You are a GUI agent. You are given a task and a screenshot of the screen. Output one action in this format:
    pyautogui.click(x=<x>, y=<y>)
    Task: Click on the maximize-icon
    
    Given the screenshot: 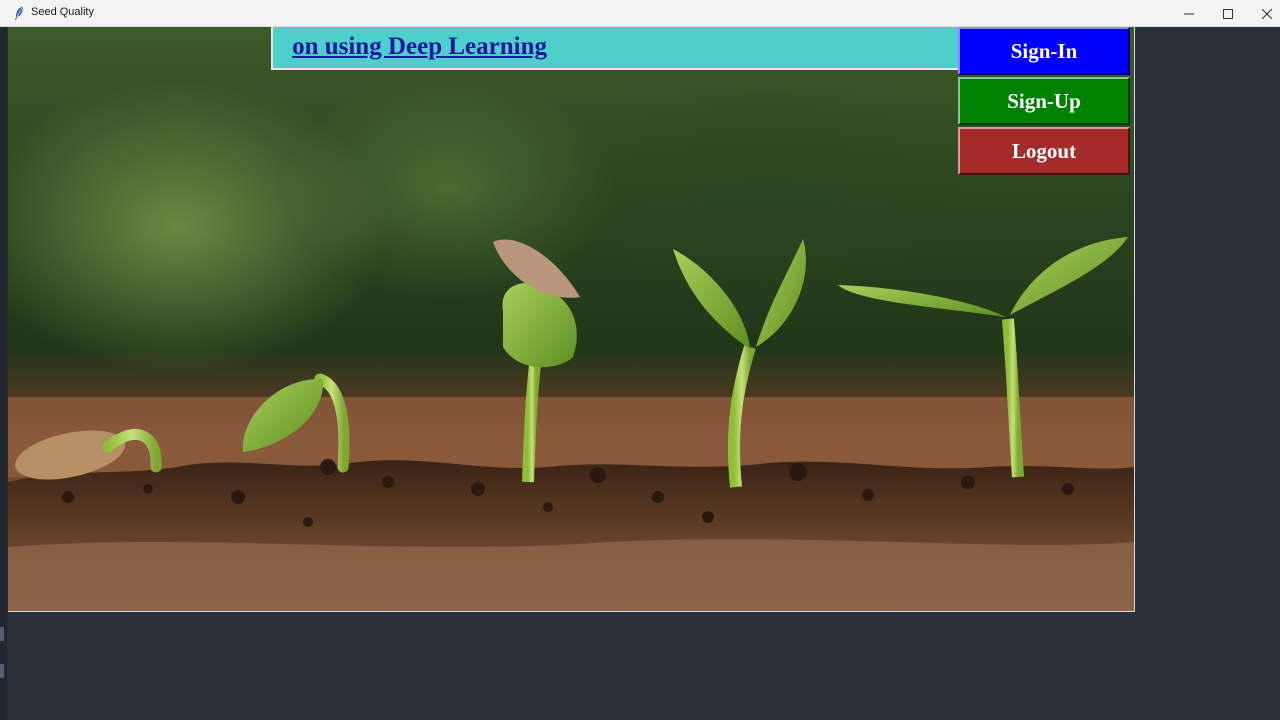 What is the action you would take?
    pyautogui.click(x=1227, y=13)
    